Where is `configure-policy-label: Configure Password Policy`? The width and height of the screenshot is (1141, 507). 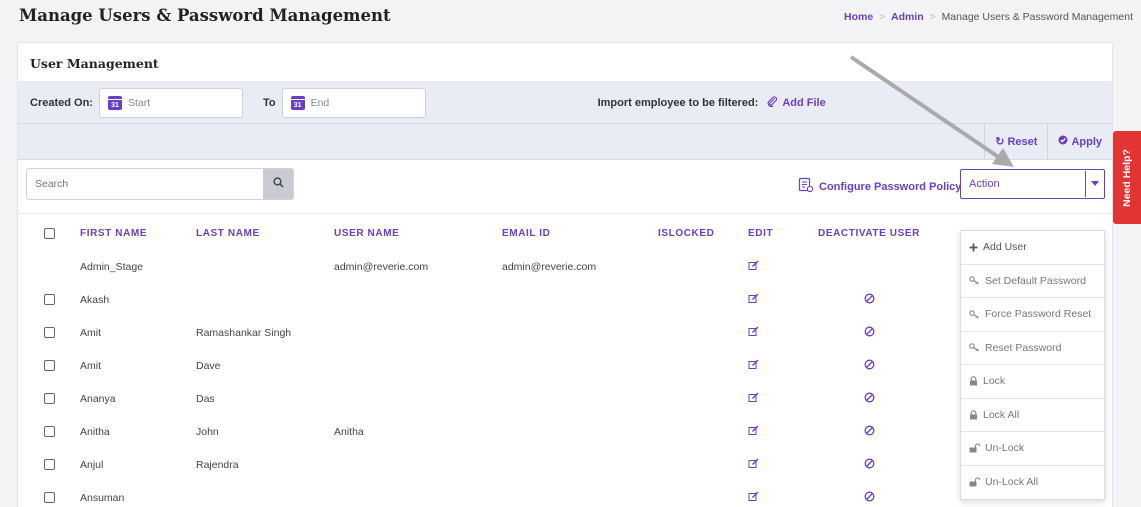 configure-policy-label: Configure Password Policy is located at coordinates (890, 186).